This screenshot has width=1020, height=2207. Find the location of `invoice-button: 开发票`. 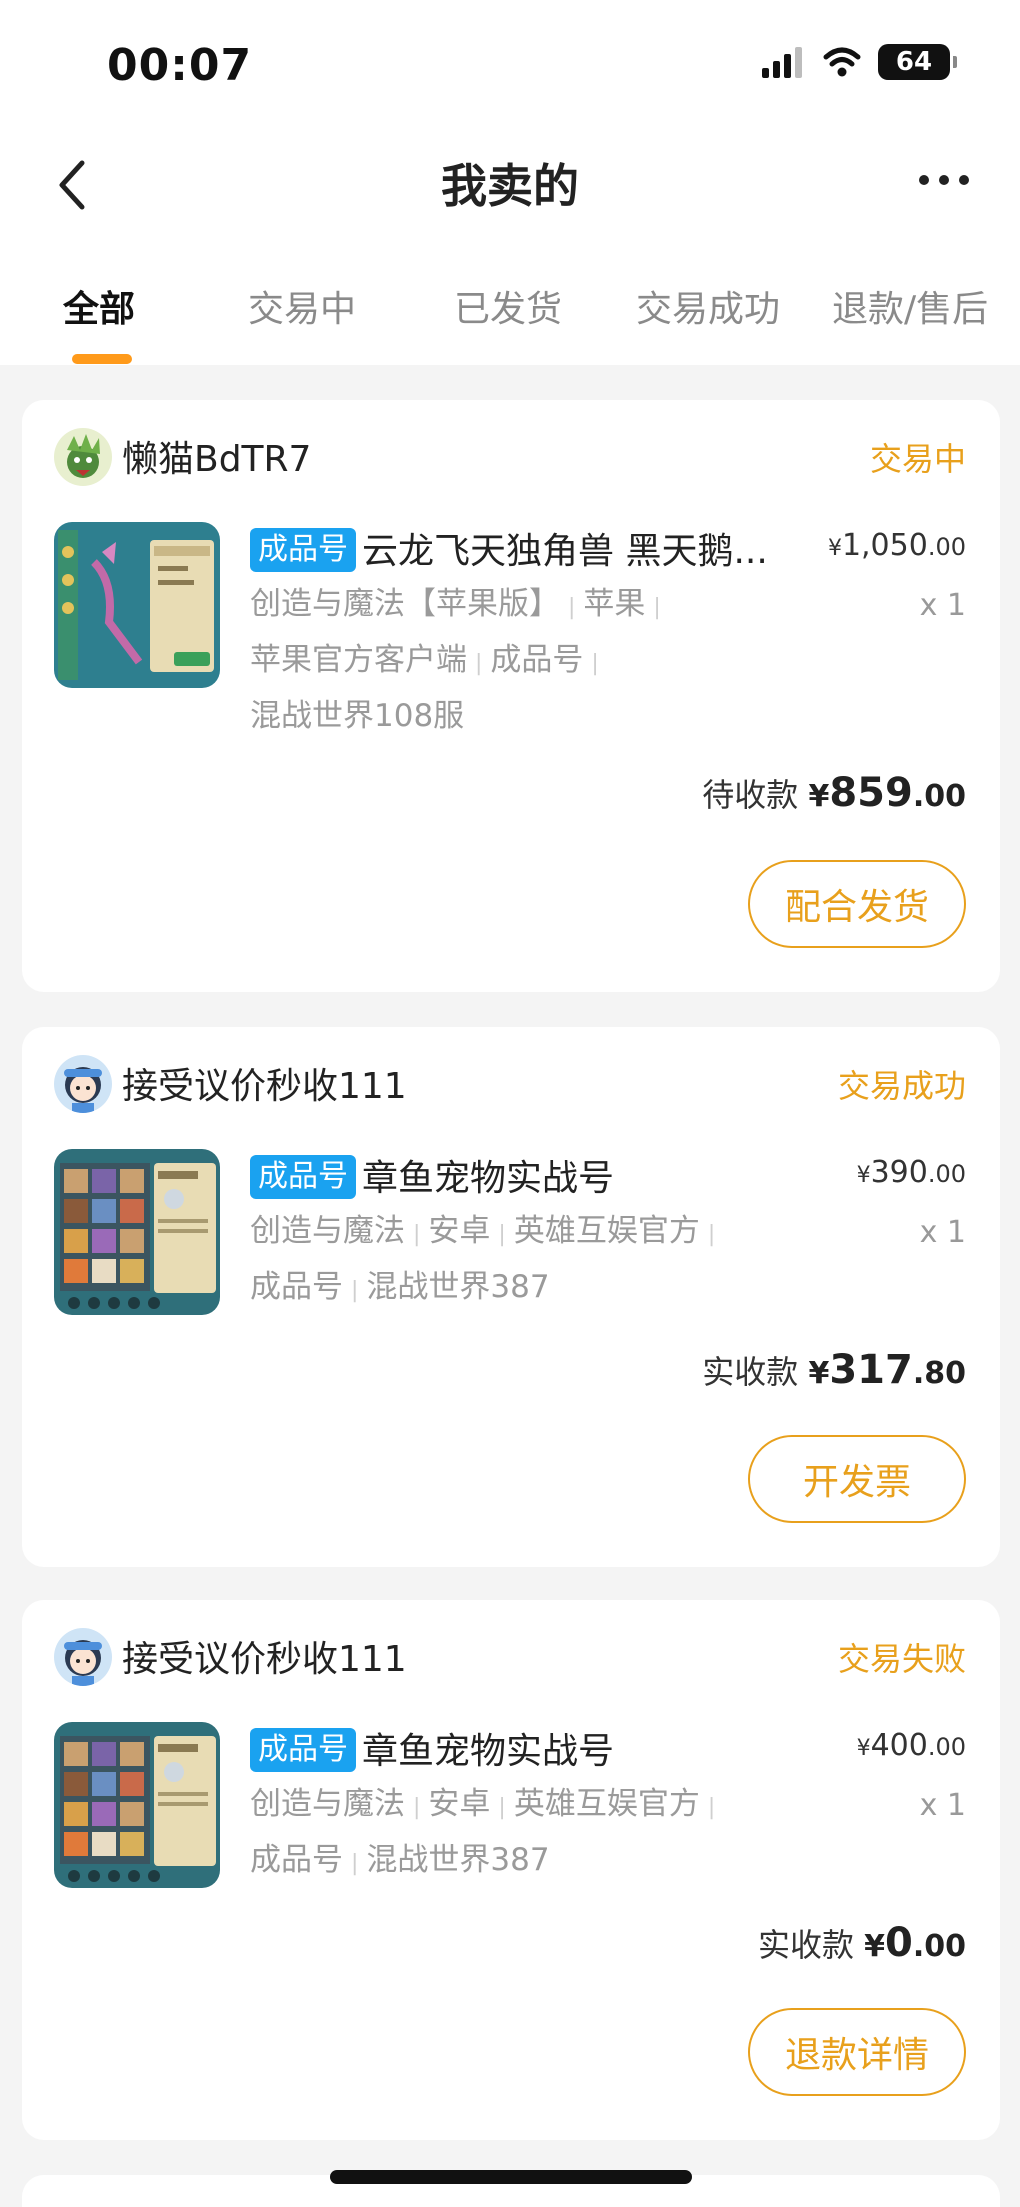

invoice-button: 开发票 is located at coordinates (857, 1479).